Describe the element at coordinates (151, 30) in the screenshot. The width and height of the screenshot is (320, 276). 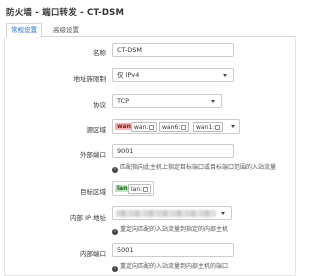
I see `tab-bar: 常规设置 高级设置` at that location.